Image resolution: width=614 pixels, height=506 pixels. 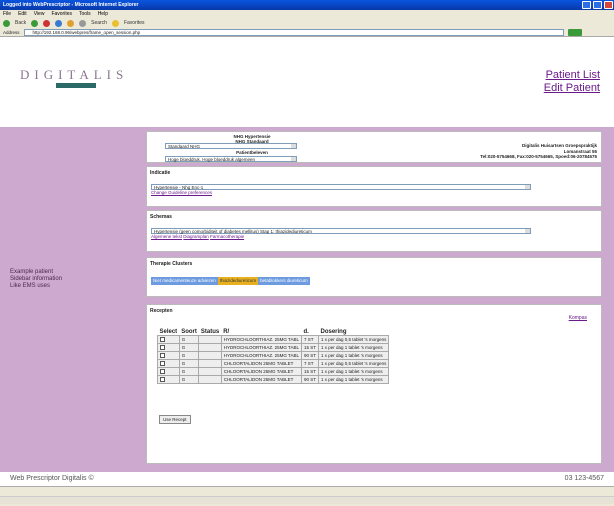 I want to click on cluster-niet-medicamenteuze: Niet medicamenteuze adviezen, so click(x=184, y=281).